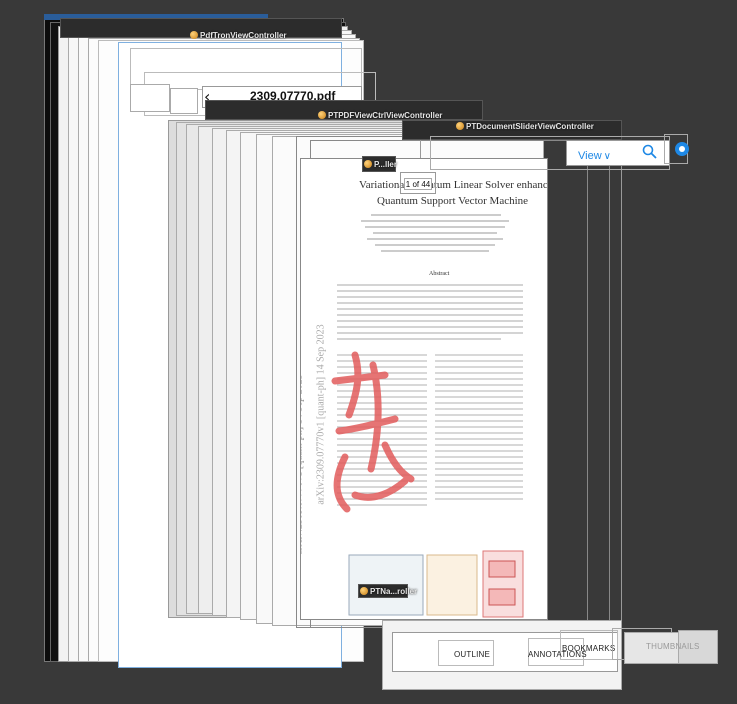  Describe the element at coordinates (650, 152) in the screenshot. I see `search-icon` at that location.